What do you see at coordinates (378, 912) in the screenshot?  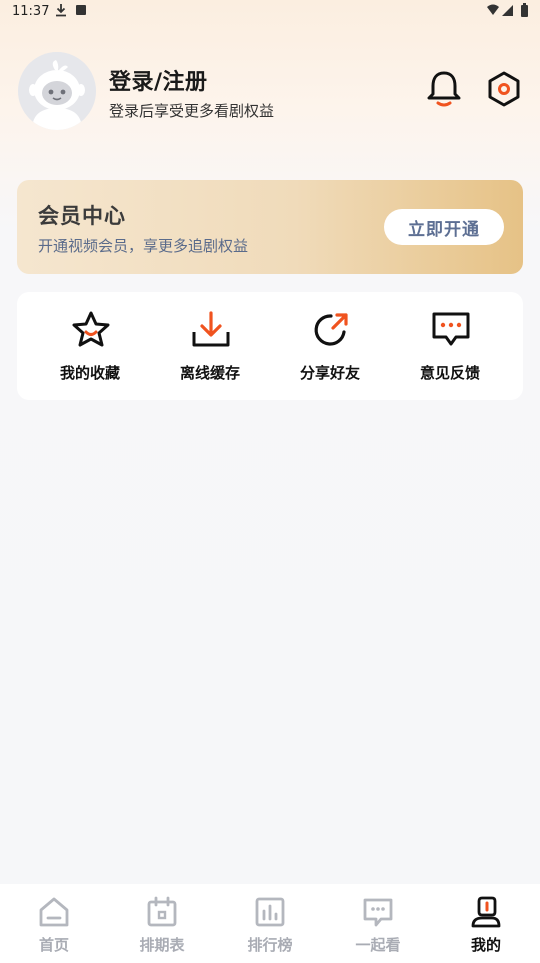 I see `chat-icon` at bounding box center [378, 912].